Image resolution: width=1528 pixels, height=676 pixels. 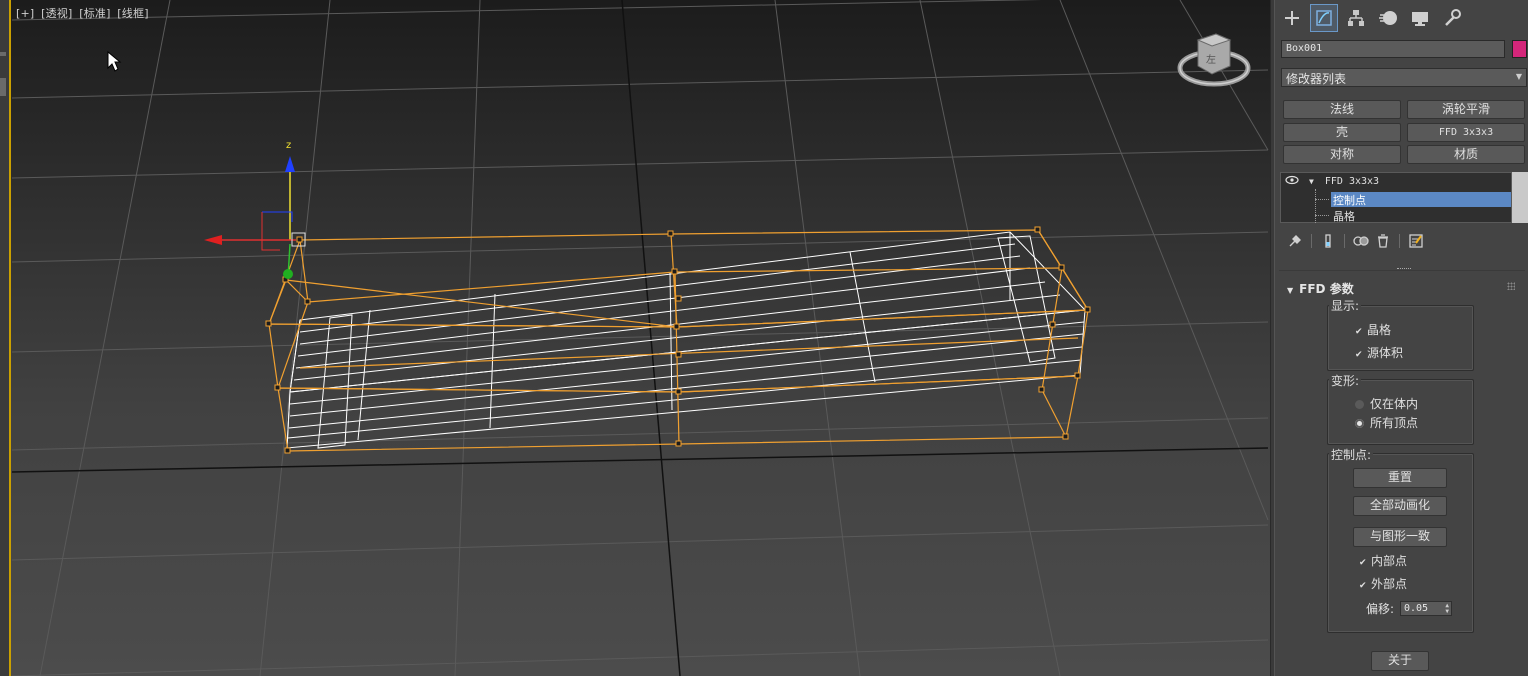 What do you see at coordinates (1389, 561) in the screenshot?
I see `inside-points-label: 内部点` at bounding box center [1389, 561].